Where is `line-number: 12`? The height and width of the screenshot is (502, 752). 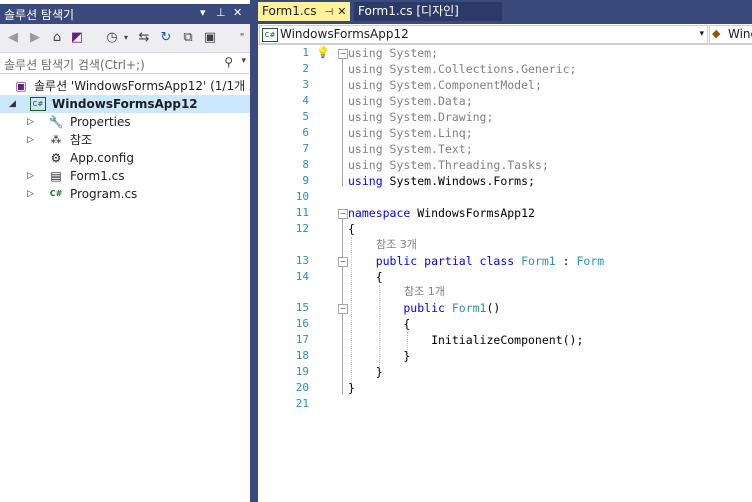
line-number: 12 is located at coordinates (302, 228).